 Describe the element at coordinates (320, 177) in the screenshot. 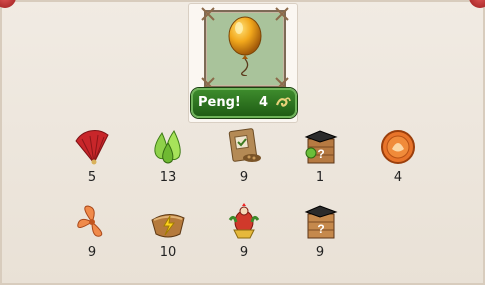

I see `item-quantity: 1` at that location.